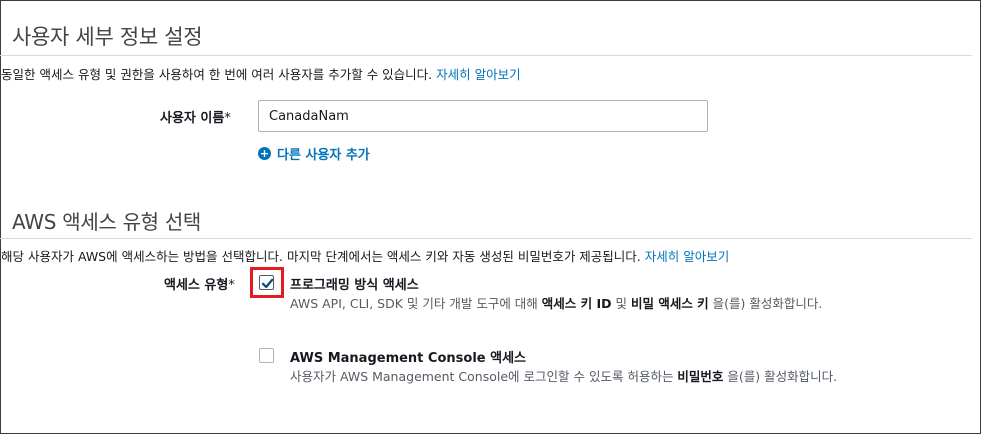 The width and height of the screenshot is (981, 434). I want to click on desc-bold: 액세스 키 ID, so click(576, 303).